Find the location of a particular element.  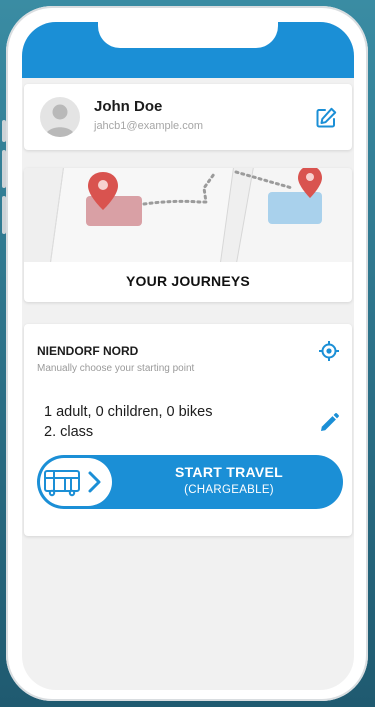

bus-slider-handle is located at coordinates (76, 482).